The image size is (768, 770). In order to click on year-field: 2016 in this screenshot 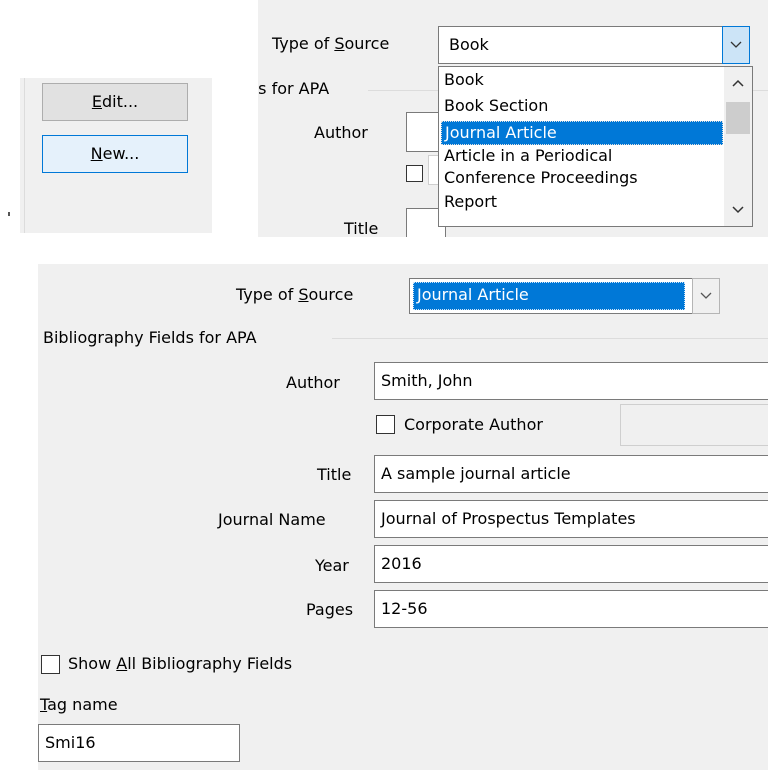, I will do `click(571, 564)`.